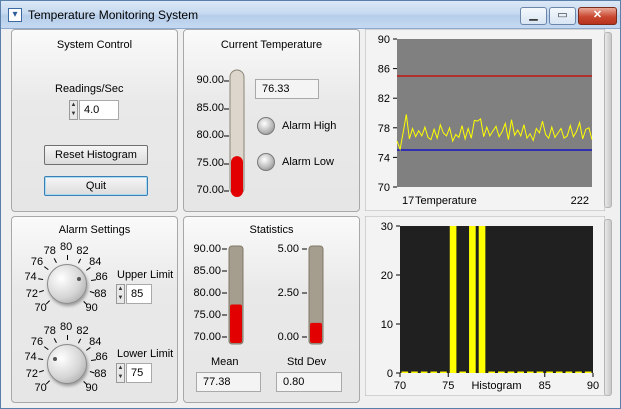 The height and width of the screenshot is (409, 621). I want to click on alarm-knob, so click(67, 364).